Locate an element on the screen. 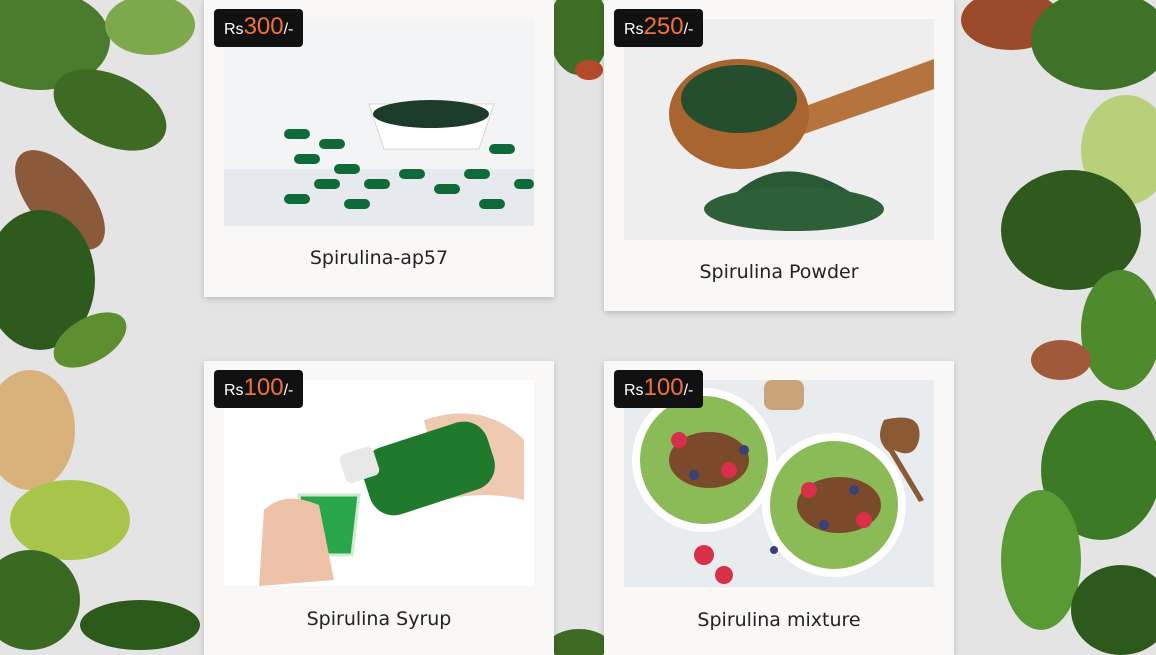 The image size is (1156, 655). product-name: Spirulina Powder is located at coordinates (779, 272).